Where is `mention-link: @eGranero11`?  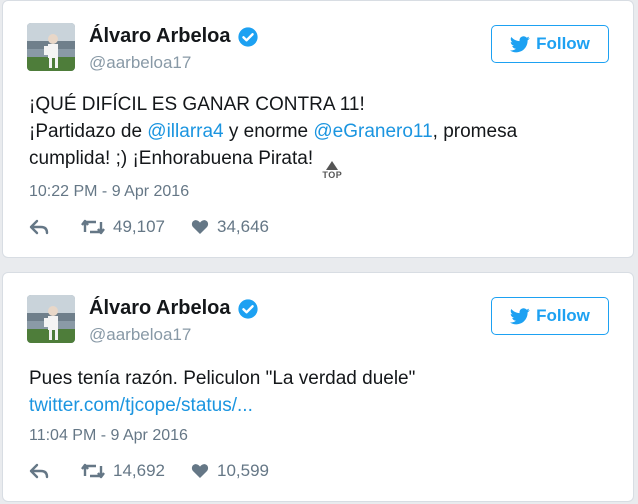
mention-link: @eGranero11 is located at coordinates (372, 131).